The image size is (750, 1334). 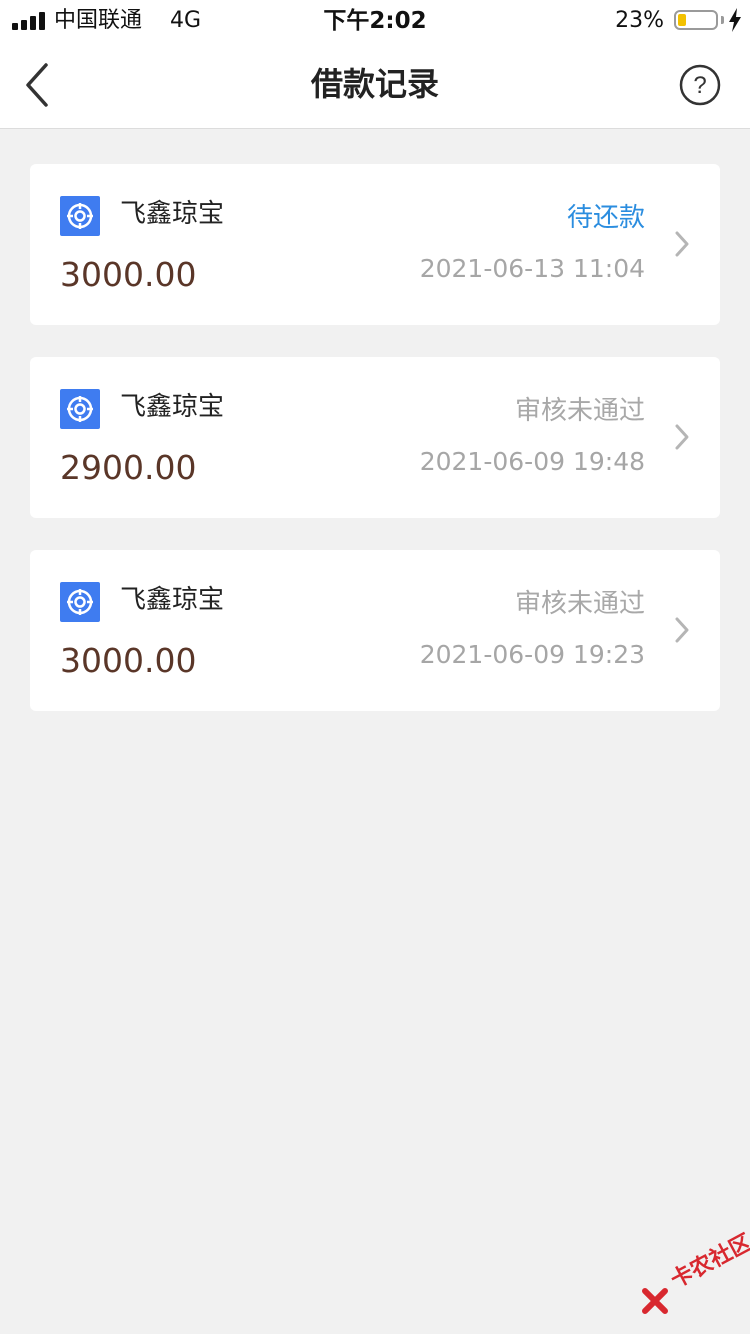 I want to click on loan-record-card: 飞鑫琼宝 3000.00 审核未通过 2021-06-09 19:23, so click(x=375, y=630).